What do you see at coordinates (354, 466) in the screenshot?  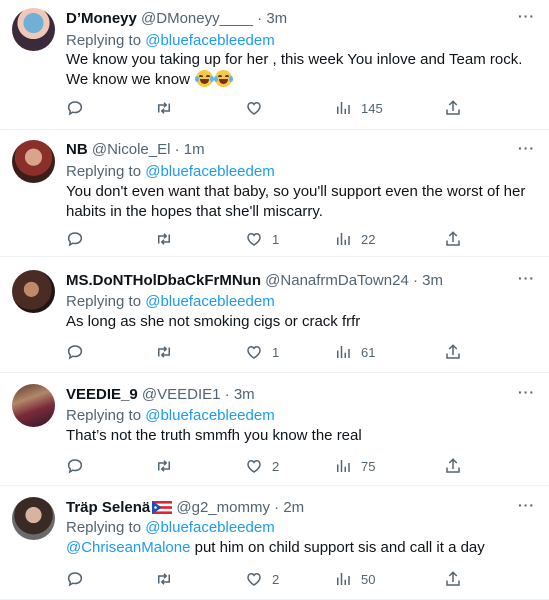 I see `views-button: 75` at bounding box center [354, 466].